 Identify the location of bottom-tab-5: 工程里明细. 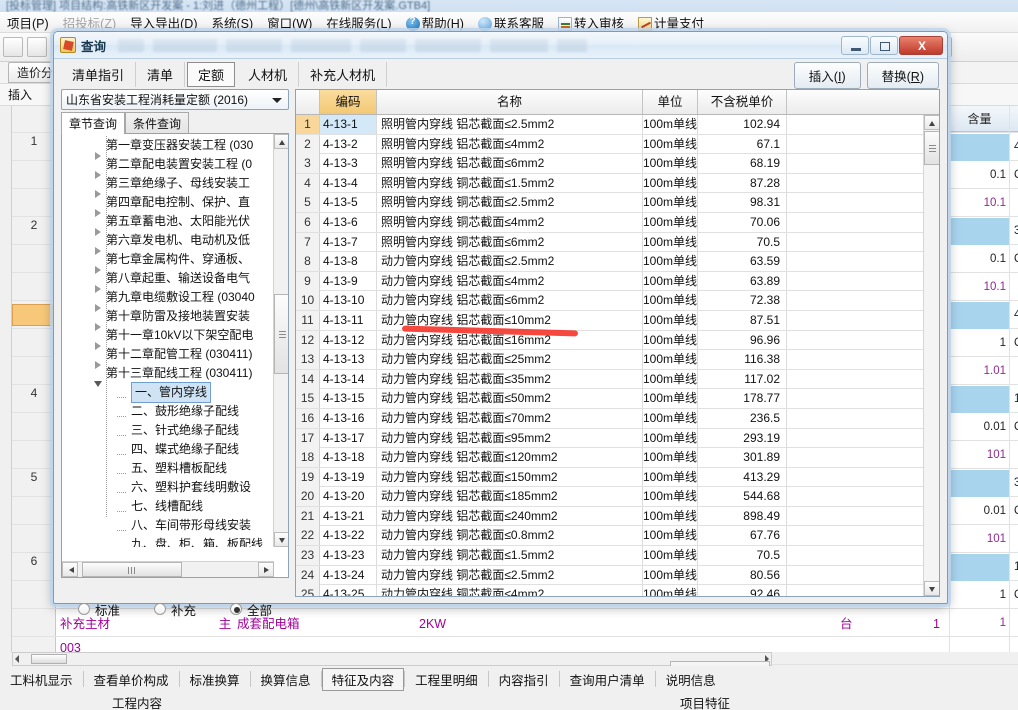
(446, 679).